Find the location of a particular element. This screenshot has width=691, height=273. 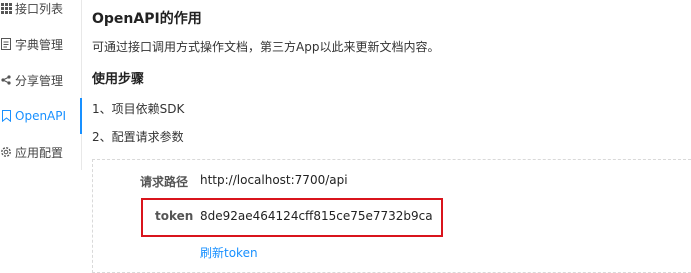

page-description: 可通过接口调用方式操作文档，第三方App以此来更新文档内容。 is located at coordinates (266, 47).